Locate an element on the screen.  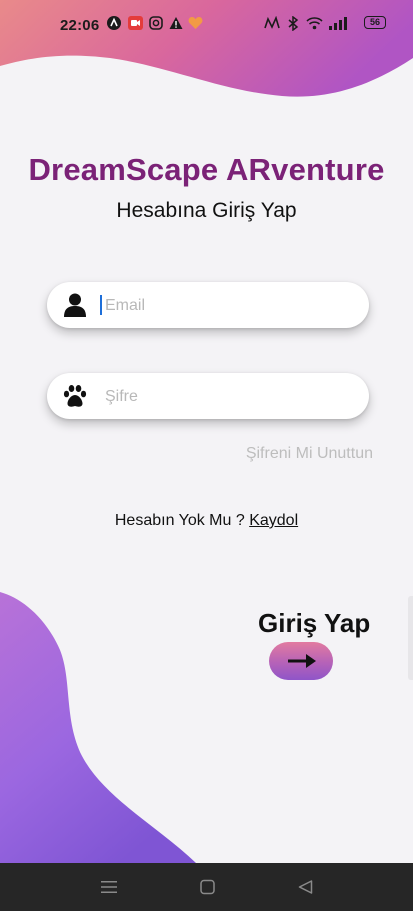
signup-row: Hesabın Yok Mu ? Kaydol is located at coordinates (206, 521).